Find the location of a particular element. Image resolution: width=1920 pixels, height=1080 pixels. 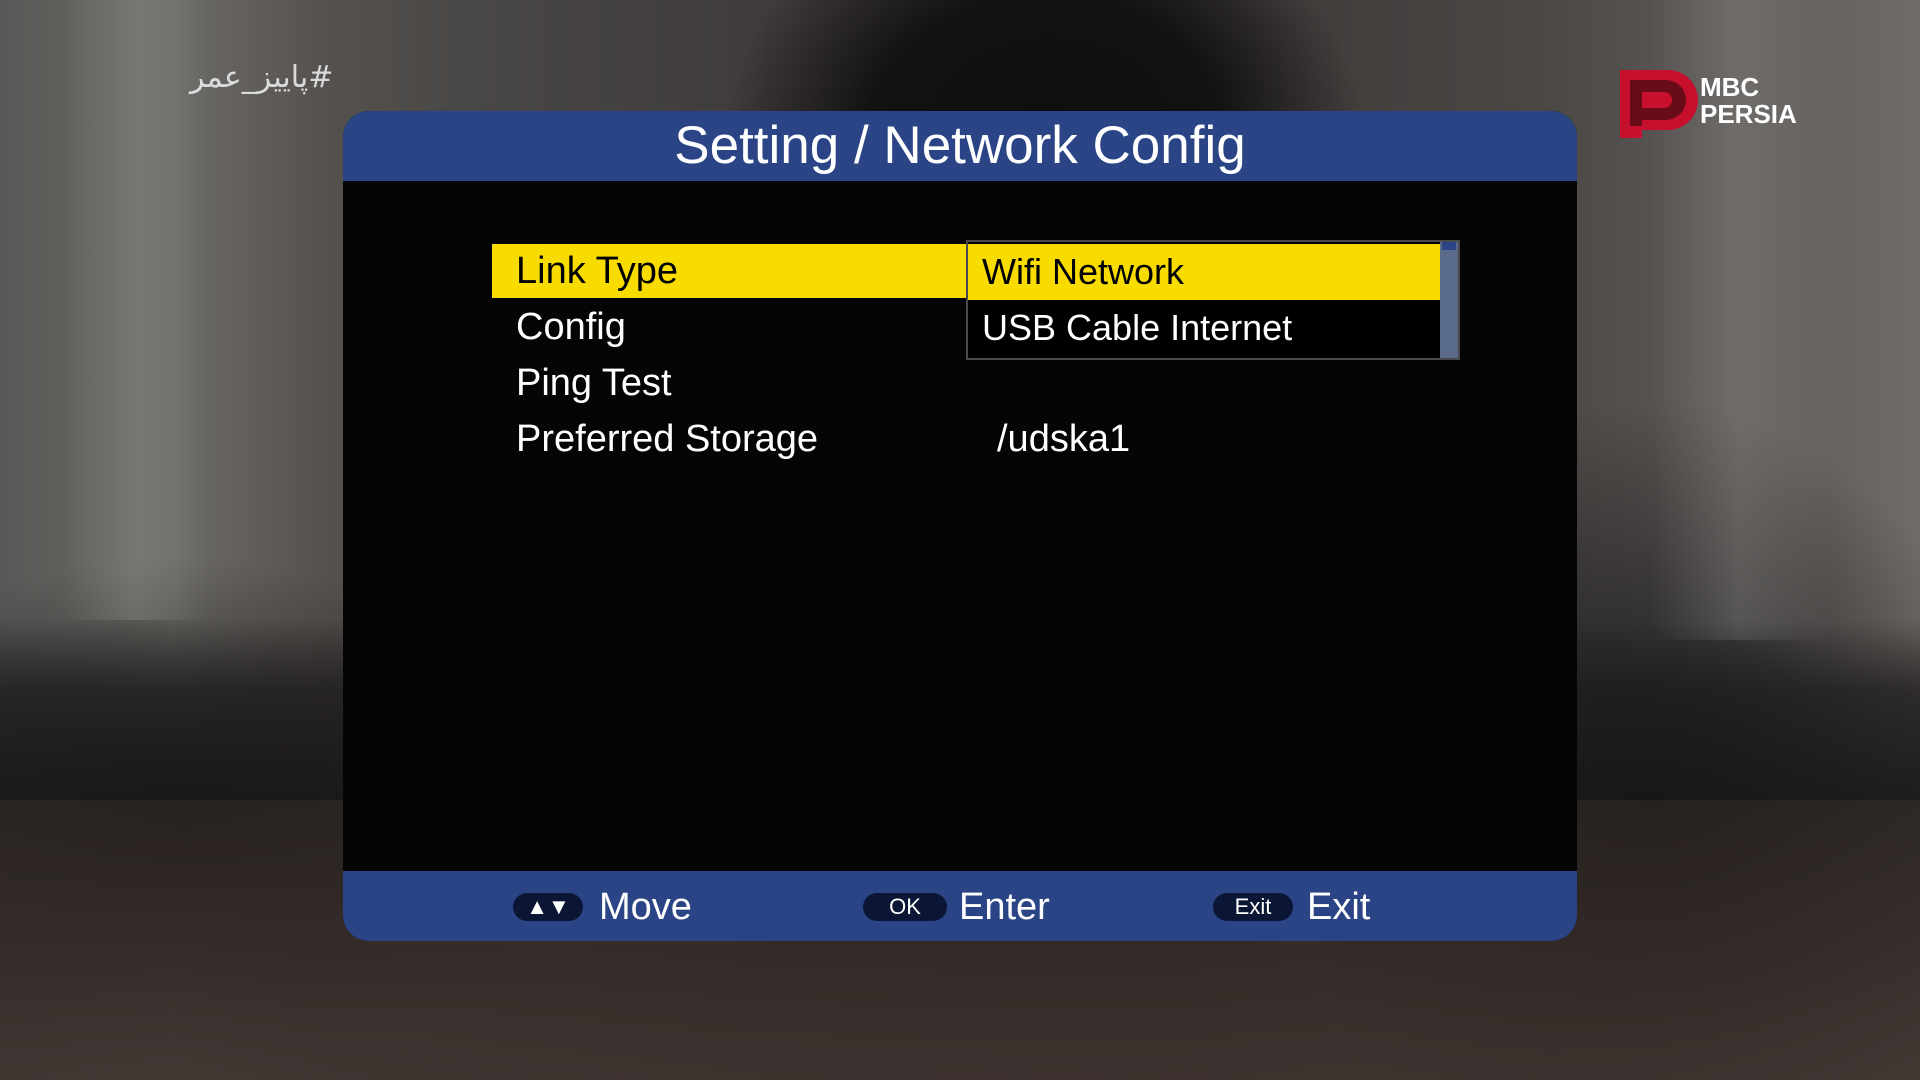

hint-enter: OK Enter is located at coordinates (973, 906).